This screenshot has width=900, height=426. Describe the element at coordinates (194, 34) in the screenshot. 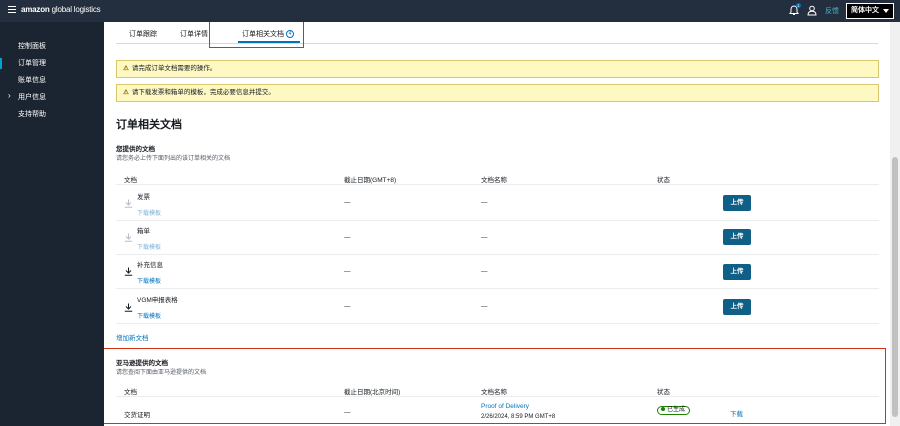

I see `tab-order-details: 订单详情` at that location.